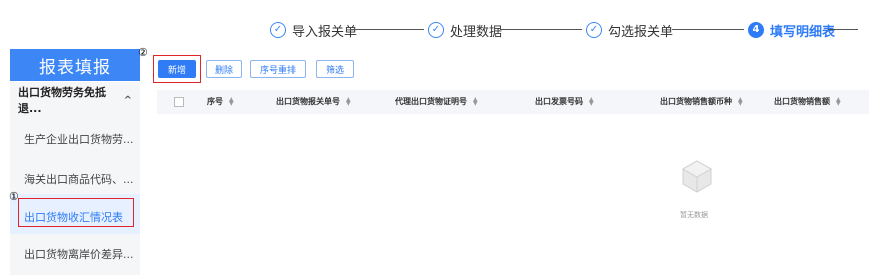 This screenshot has width=869, height=275. I want to click on sidebar-group: 出口货物劳务免抵退... ^, so click(75, 100).